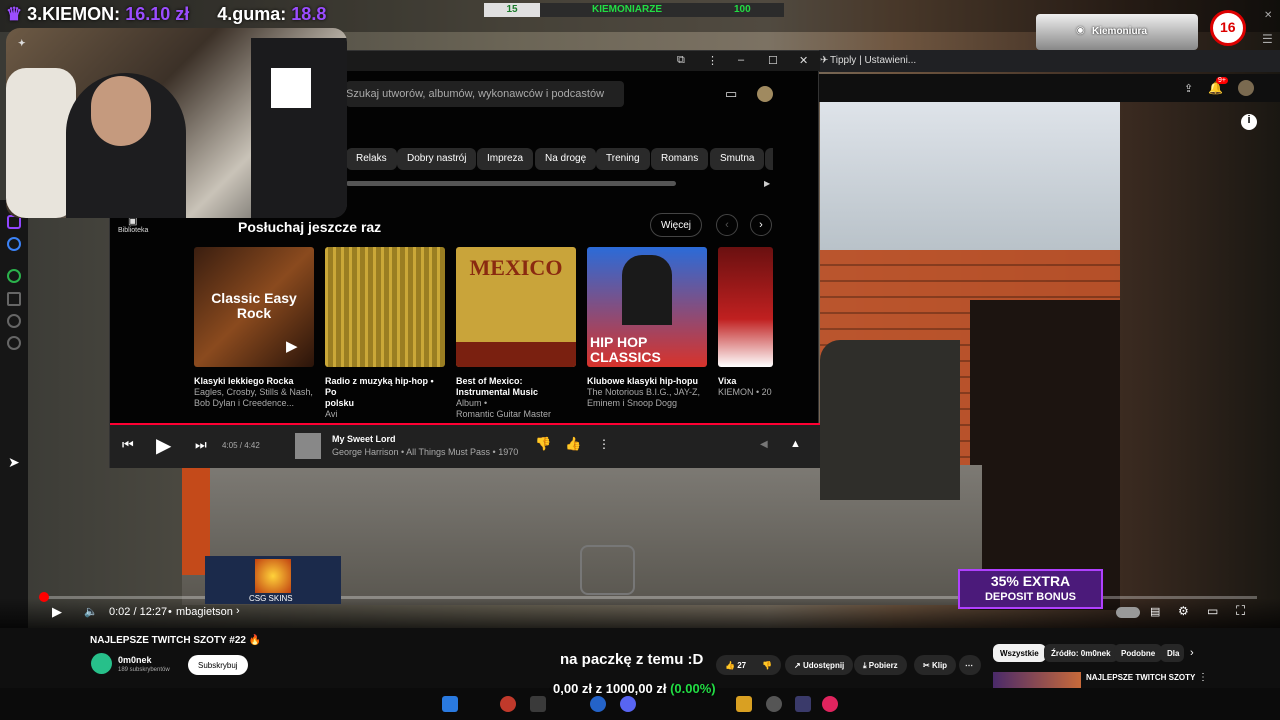  Describe the element at coordinates (508, 704) in the screenshot. I see `opera-icon` at that location.